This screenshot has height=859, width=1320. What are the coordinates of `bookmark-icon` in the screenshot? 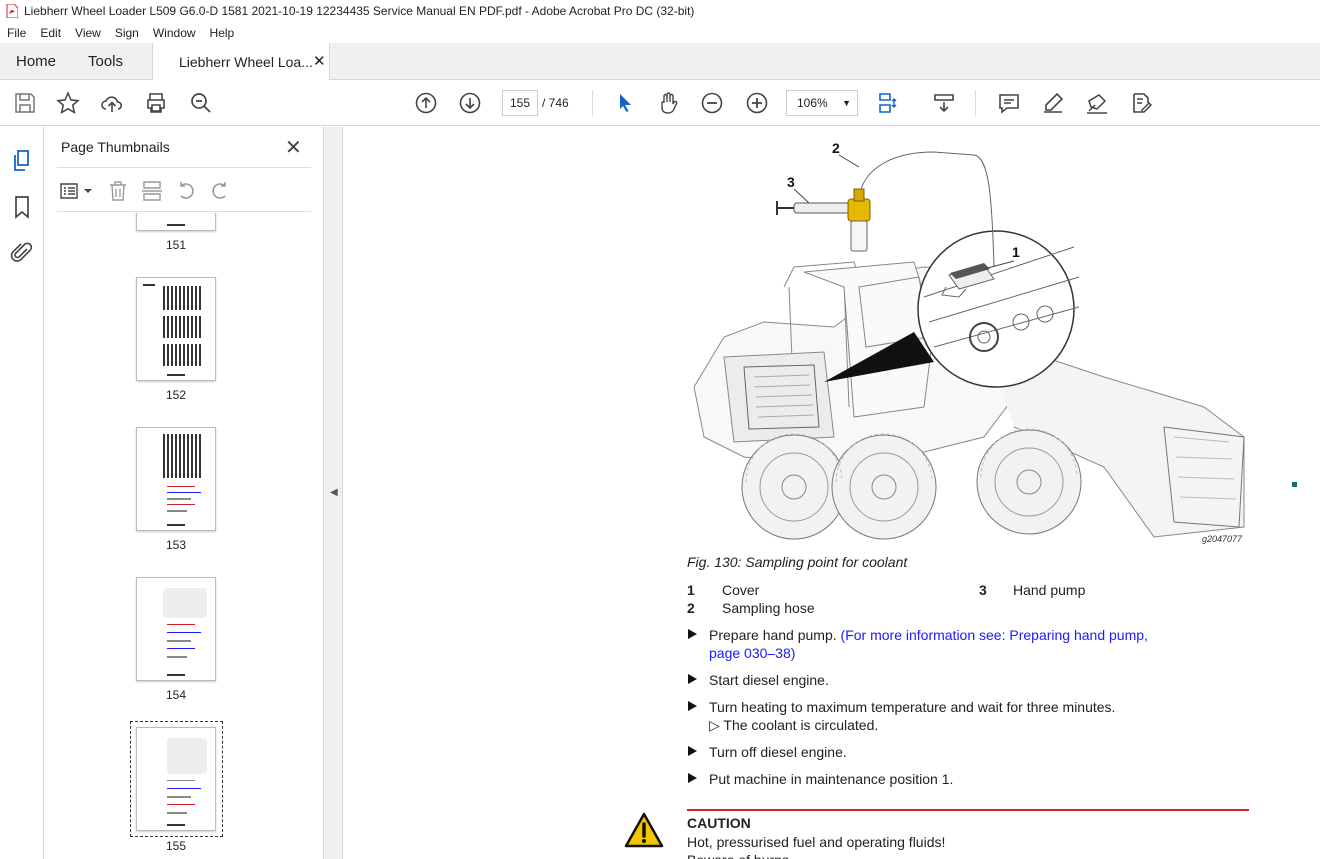 It's located at (22, 207).